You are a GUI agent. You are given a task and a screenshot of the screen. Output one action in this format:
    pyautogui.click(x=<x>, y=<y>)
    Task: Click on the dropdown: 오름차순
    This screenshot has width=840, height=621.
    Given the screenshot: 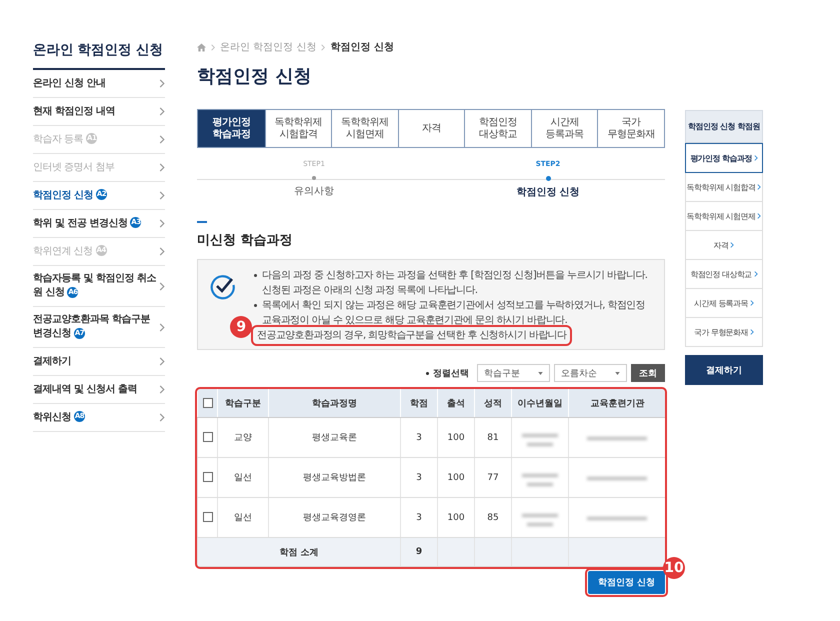 What is the action you would take?
    pyautogui.click(x=590, y=373)
    